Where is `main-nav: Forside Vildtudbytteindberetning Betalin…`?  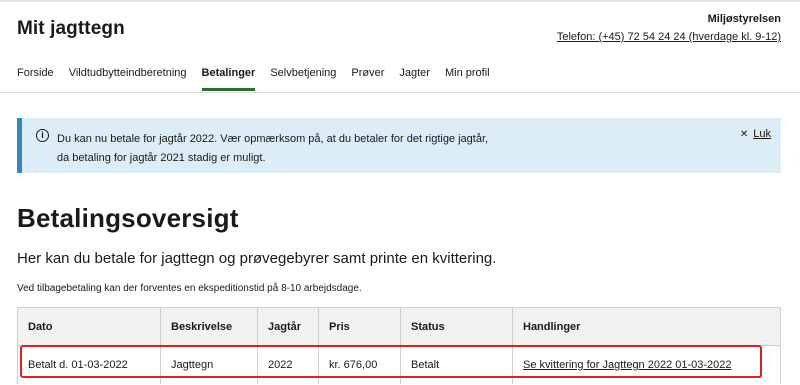 main-nav: Forside Vildtudbytteindberetning Betalin… is located at coordinates (261, 79).